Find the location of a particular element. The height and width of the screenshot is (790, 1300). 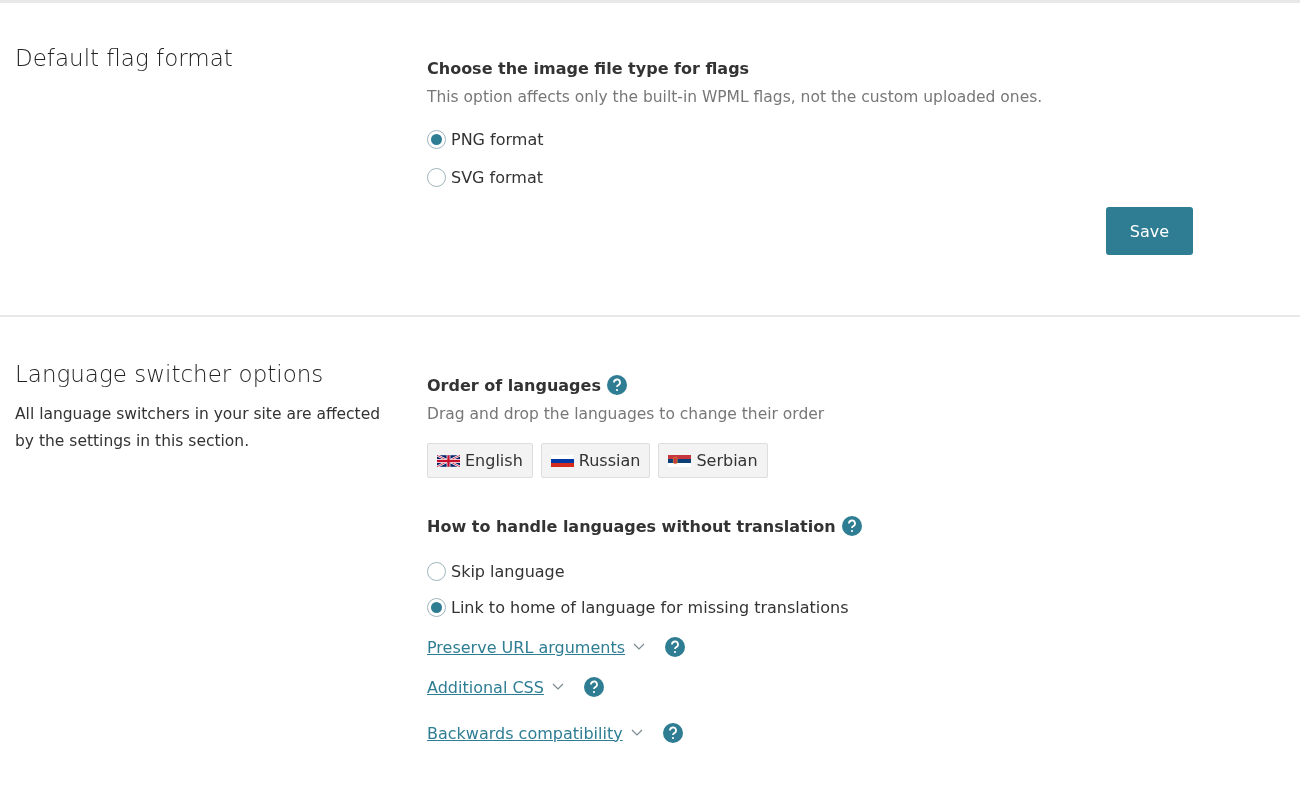

section-description: All language switchers in your site are affected by the settings in this section. is located at coordinates (198, 428).